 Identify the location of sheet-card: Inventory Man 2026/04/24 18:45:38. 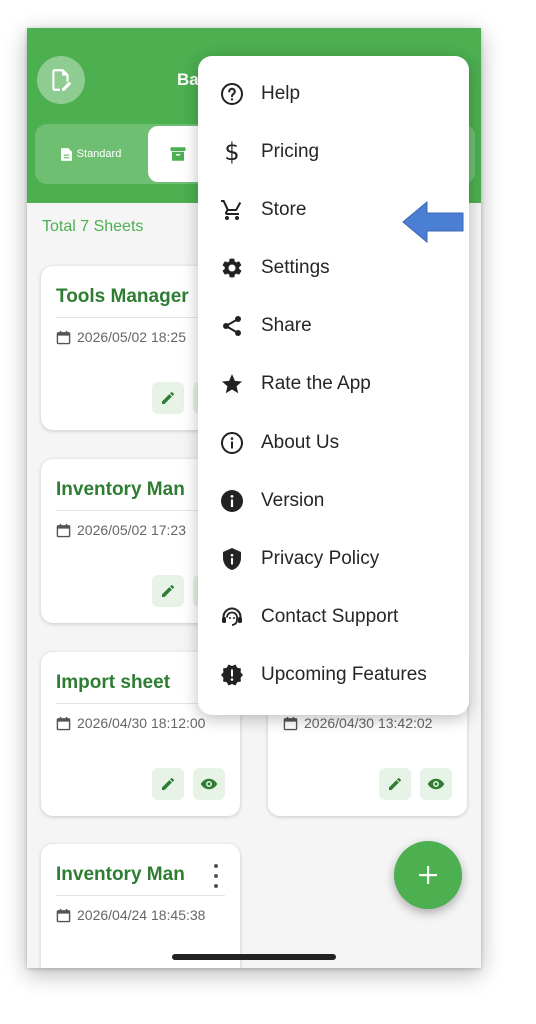
(140, 906).